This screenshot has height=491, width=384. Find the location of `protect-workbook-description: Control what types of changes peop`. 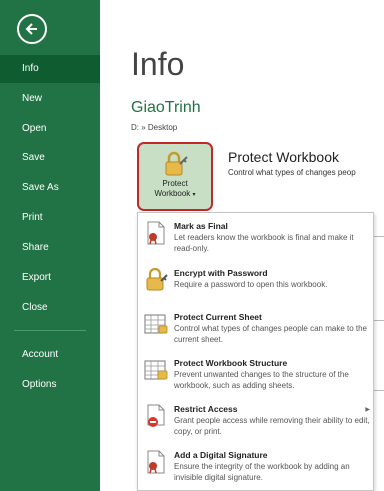

protect-workbook-description: Control what types of changes peop is located at coordinates (292, 172).